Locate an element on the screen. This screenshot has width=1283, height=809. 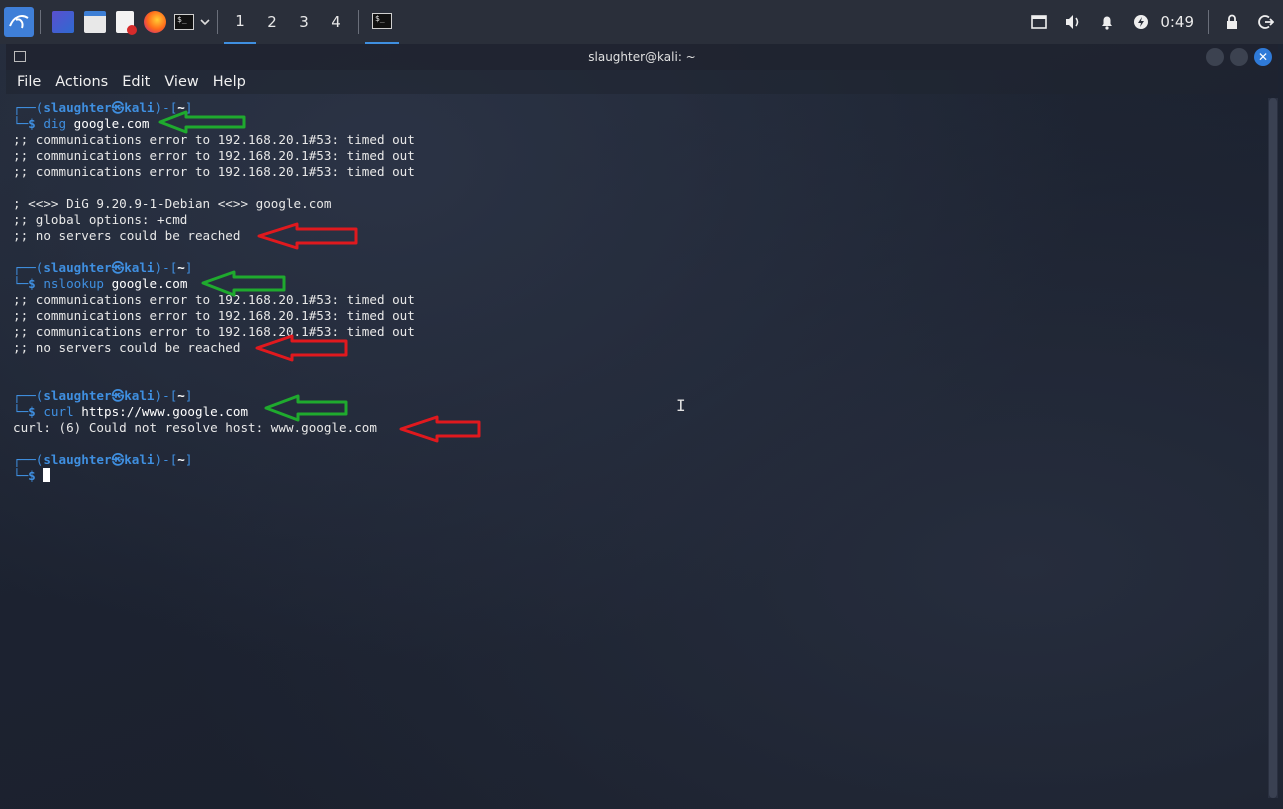
maximize-button is located at coordinates (1239, 57).